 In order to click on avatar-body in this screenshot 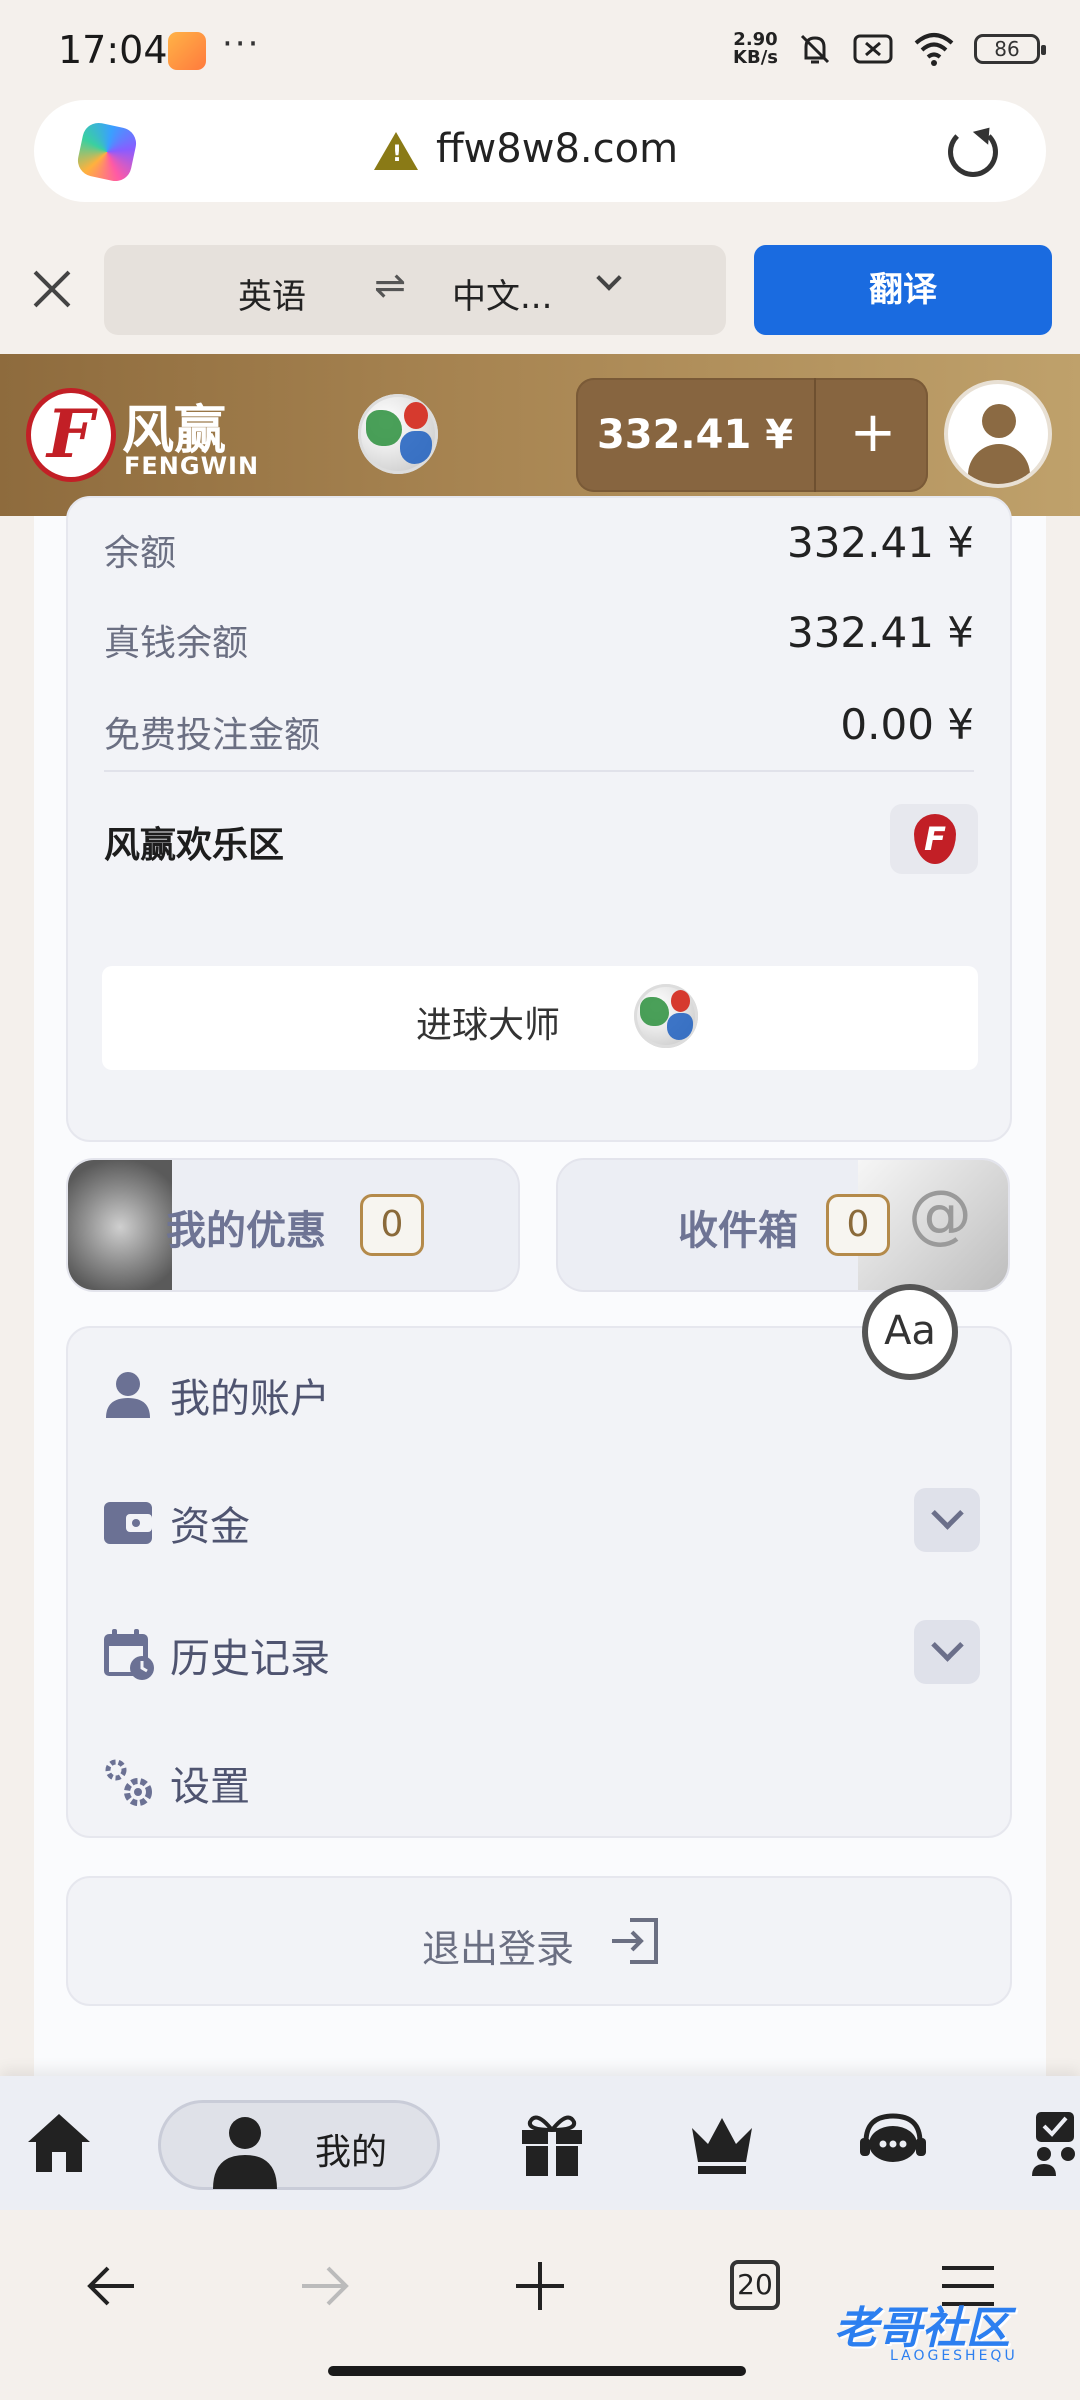, I will do `click(999, 464)`.